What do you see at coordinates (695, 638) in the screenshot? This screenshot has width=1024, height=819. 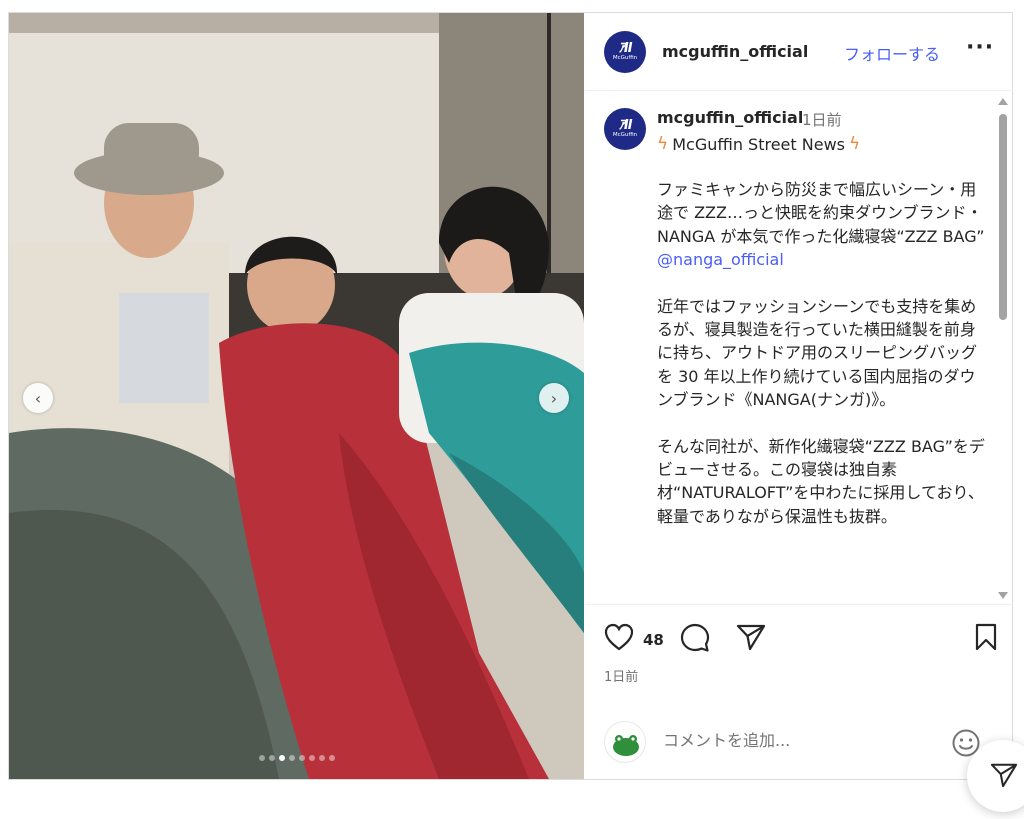 I see `comment-icon` at bounding box center [695, 638].